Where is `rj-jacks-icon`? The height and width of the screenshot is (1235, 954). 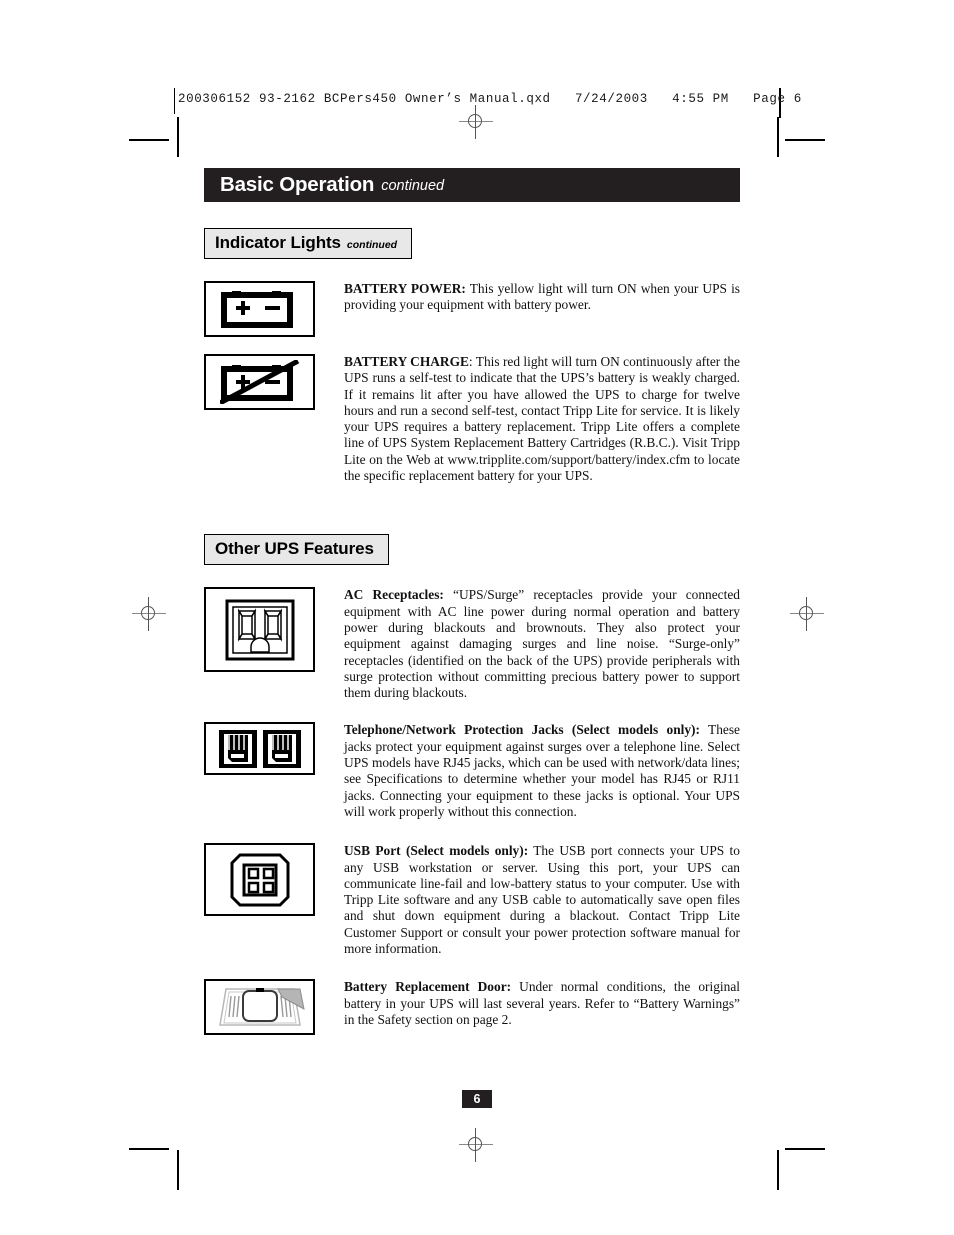 rj-jacks-icon is located at coordinates (259, 748).